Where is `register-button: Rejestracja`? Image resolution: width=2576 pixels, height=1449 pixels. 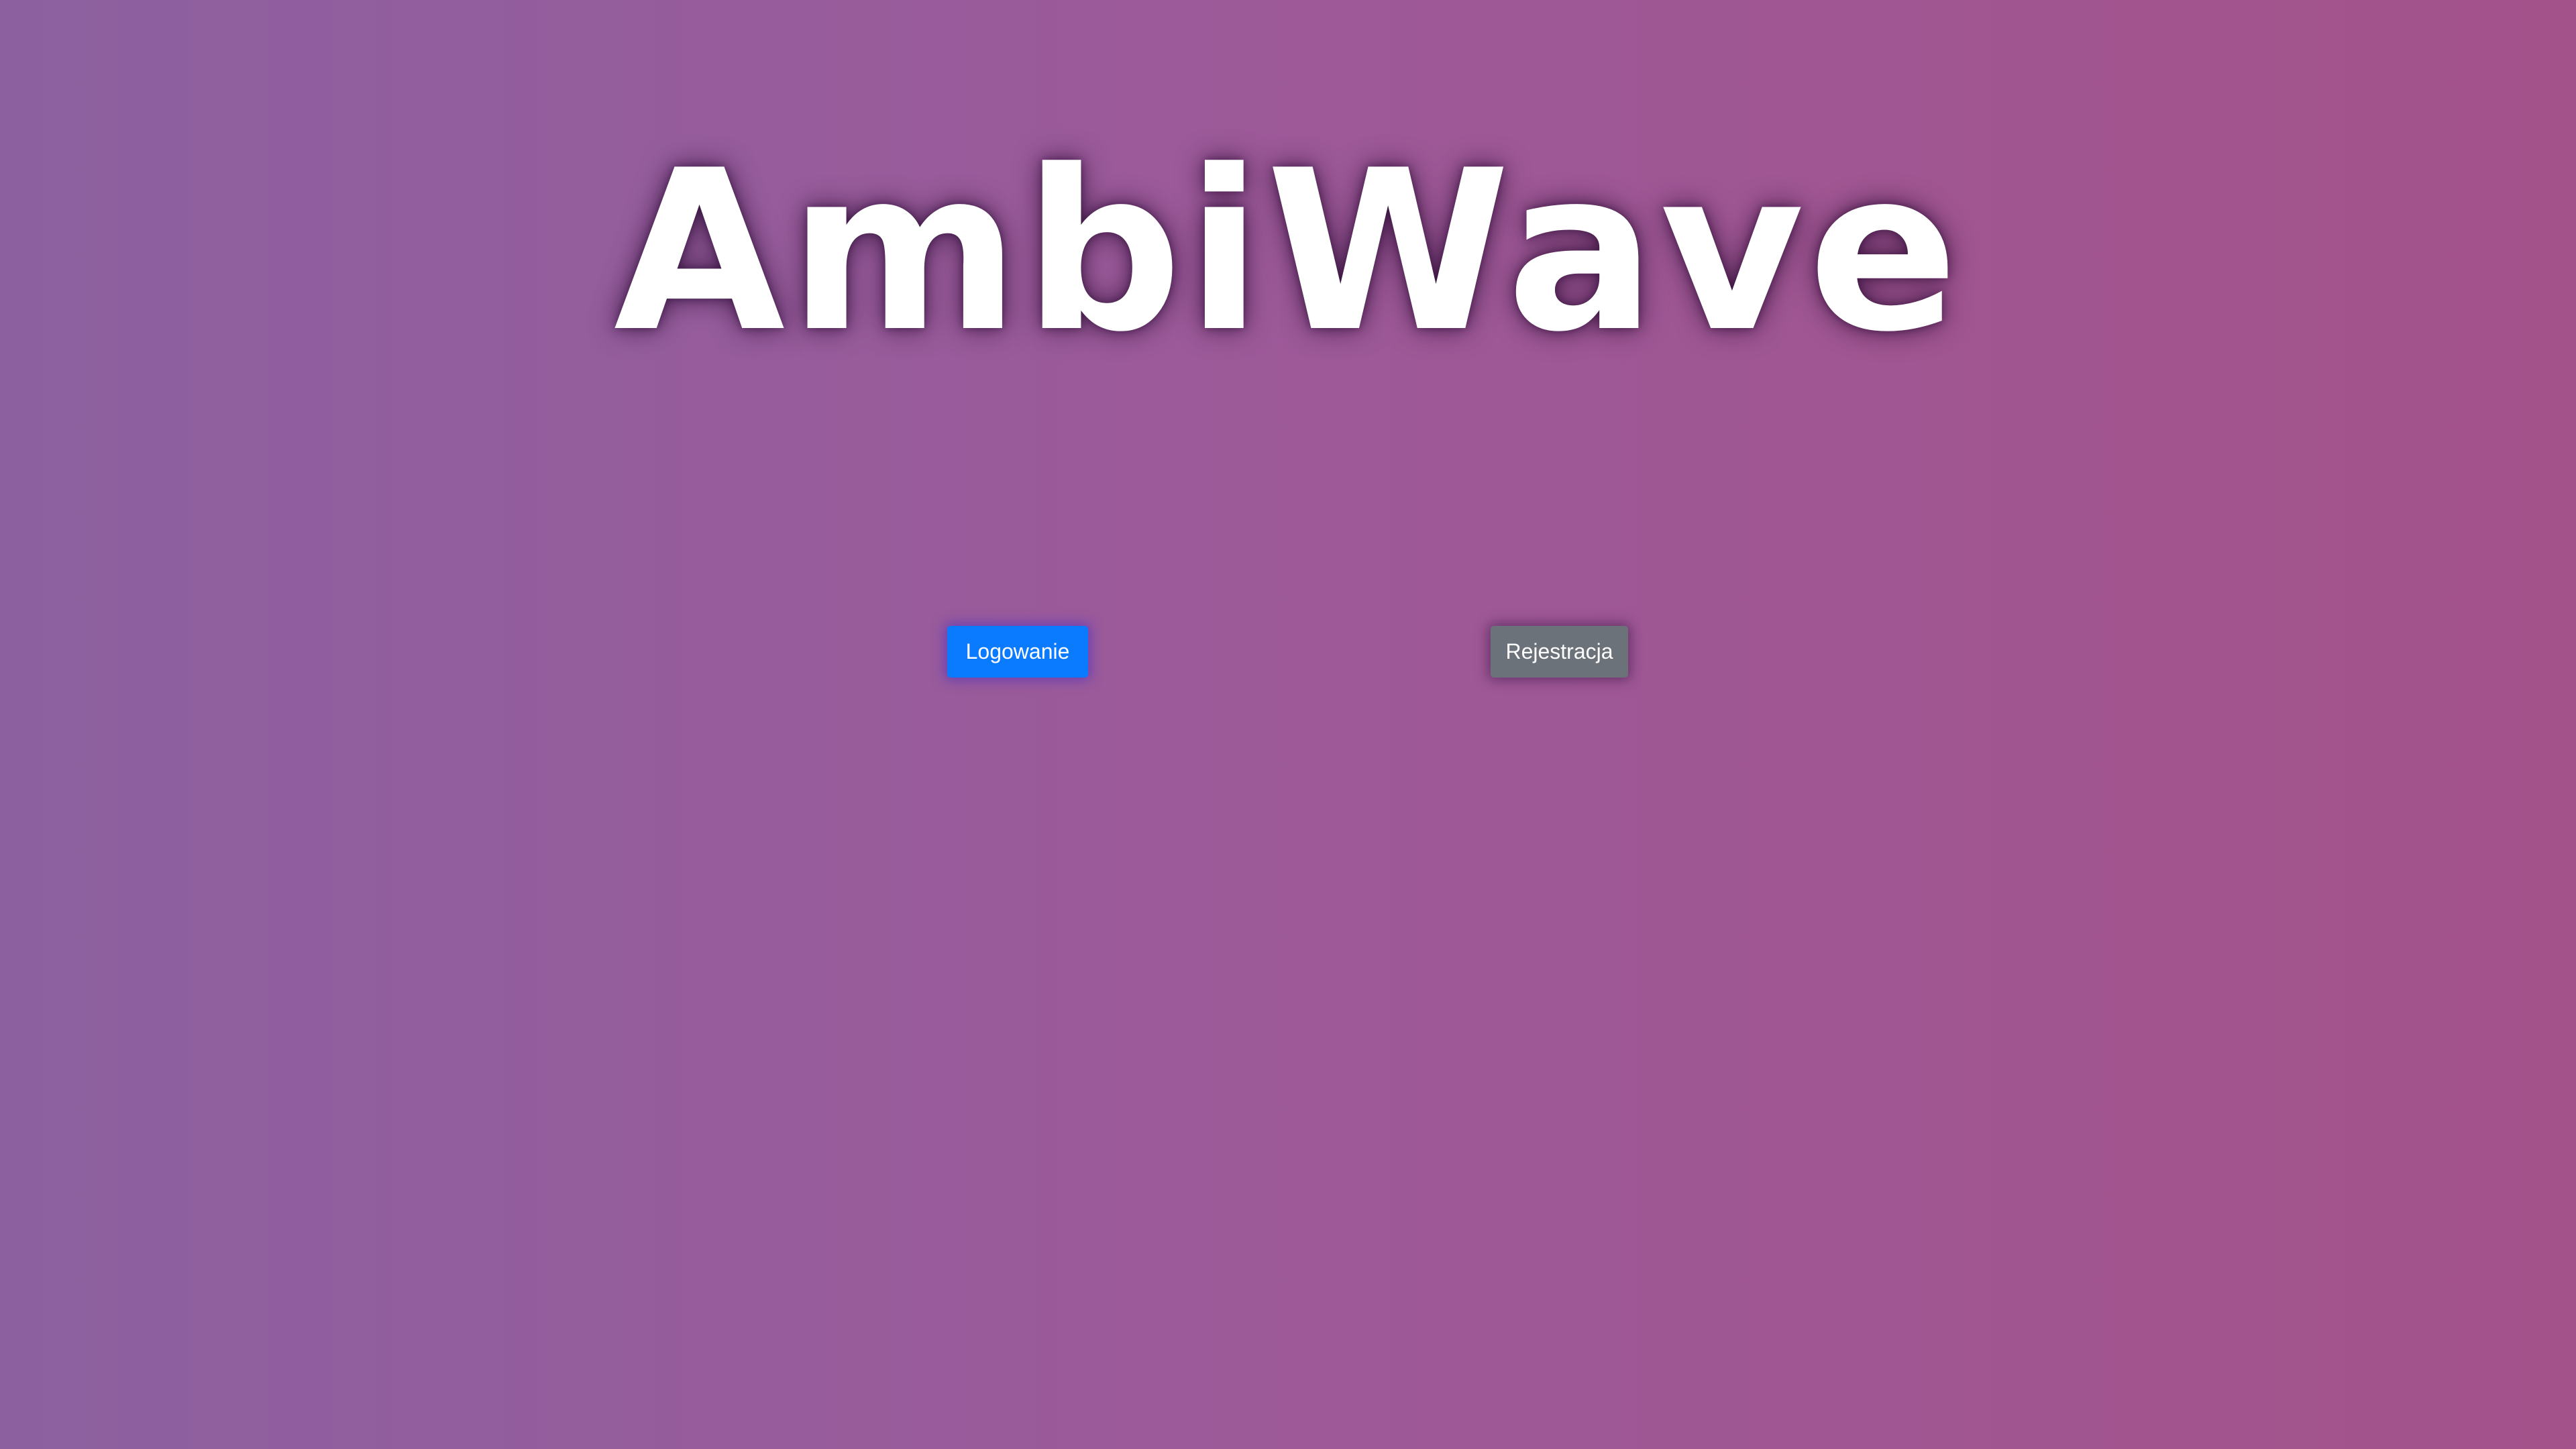 register-button: Rejestracja is located at coordinates (1559, 652).